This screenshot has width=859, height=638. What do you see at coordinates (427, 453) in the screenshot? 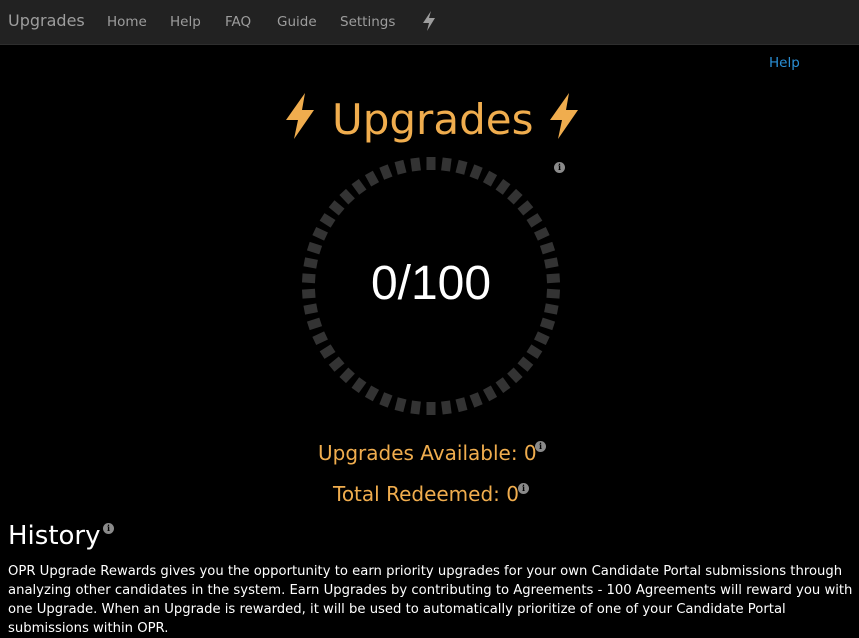
I see `upgrades-available: Upgrades Available: 0` at bounding box center [427, 453].